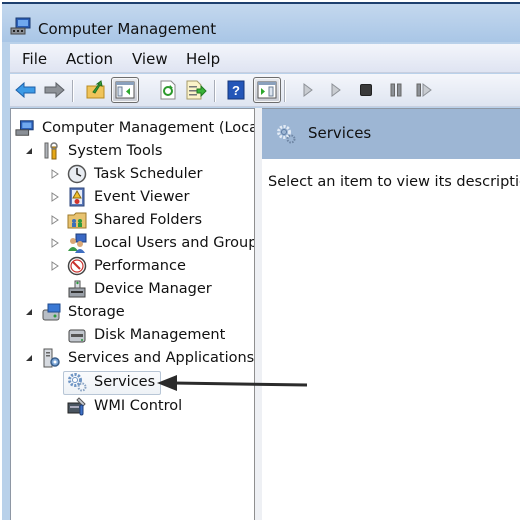  What do you see at coordinates (77, 174) in the screenshot?
I see `clock-icon` at bounding box center [77, 174].